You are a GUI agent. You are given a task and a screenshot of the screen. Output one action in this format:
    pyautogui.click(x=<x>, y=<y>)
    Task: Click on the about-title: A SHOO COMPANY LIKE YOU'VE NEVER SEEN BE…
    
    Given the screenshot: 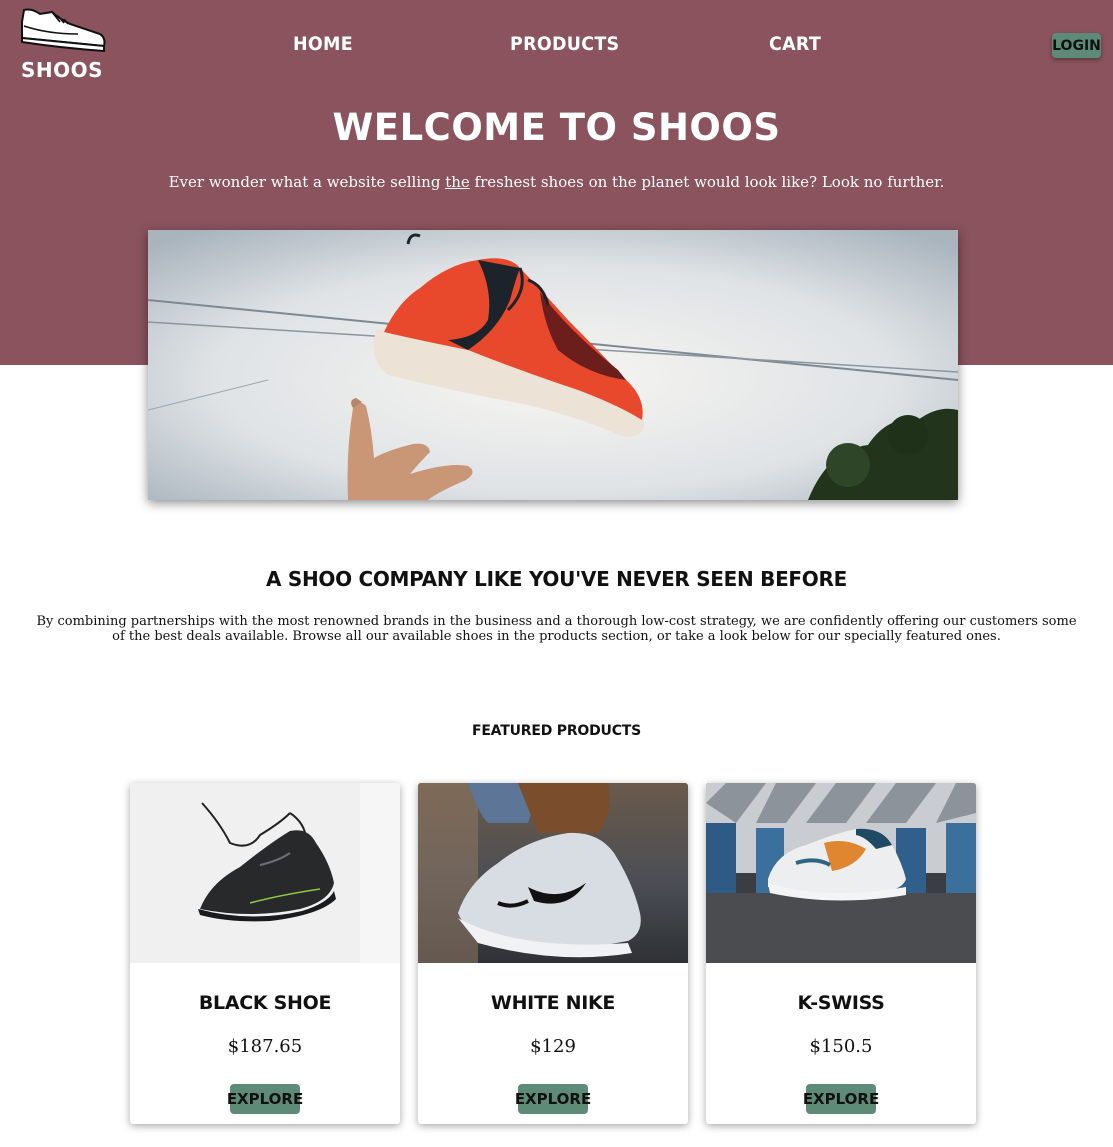 What is the action you would take?
    pyautogui.click(x=556, y=579)
    